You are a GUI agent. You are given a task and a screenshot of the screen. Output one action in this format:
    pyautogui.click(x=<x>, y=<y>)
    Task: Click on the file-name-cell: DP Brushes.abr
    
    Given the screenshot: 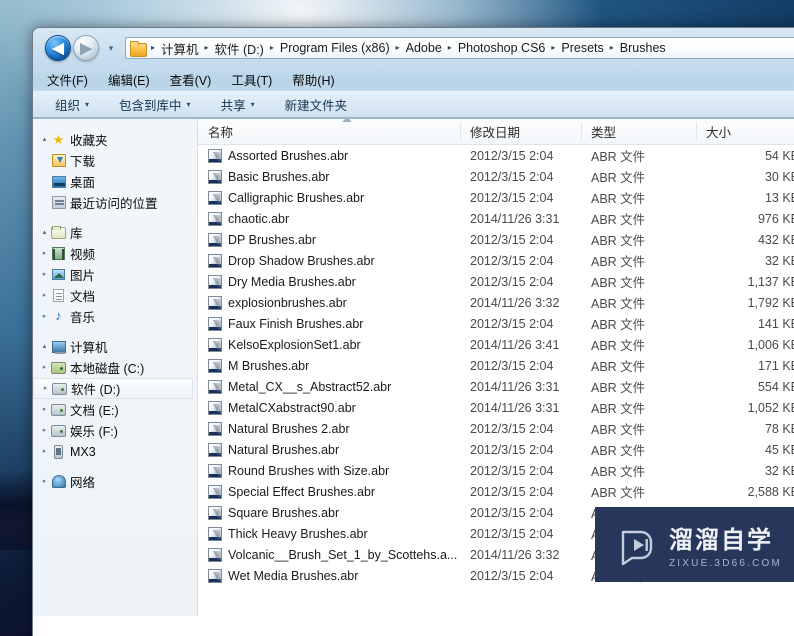 What is the action you would take?
    pyautogui.click(x=329, y=239)
    